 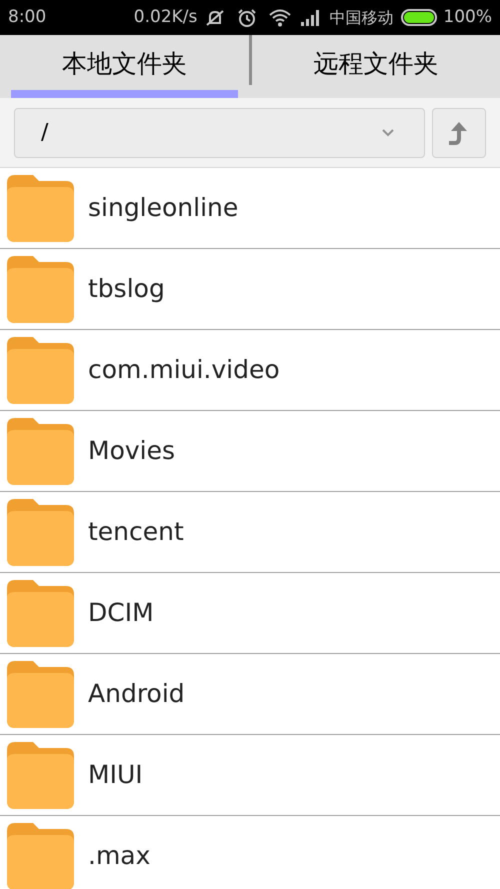 What do you see at coordinates (184, 370) in the screenshot?
I see `folder-name: com.miui.video` at bounding box center [184, 370].